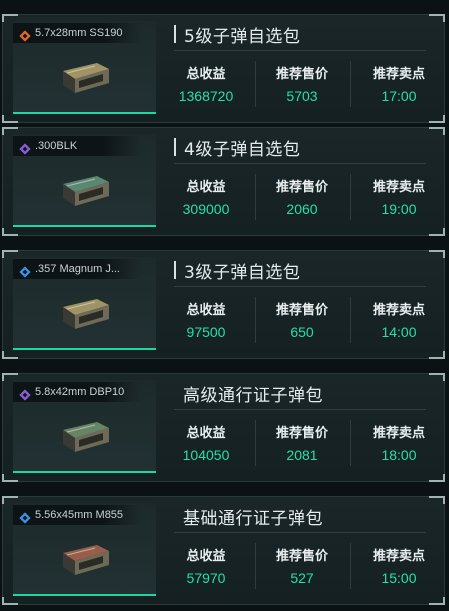 Image resolution: width=449 pixels, height=611 pixels. What do you see at coordinates (206, 578) in the screenshot?
I see `revenue-value: 57970` at bounding box center [206, 578].